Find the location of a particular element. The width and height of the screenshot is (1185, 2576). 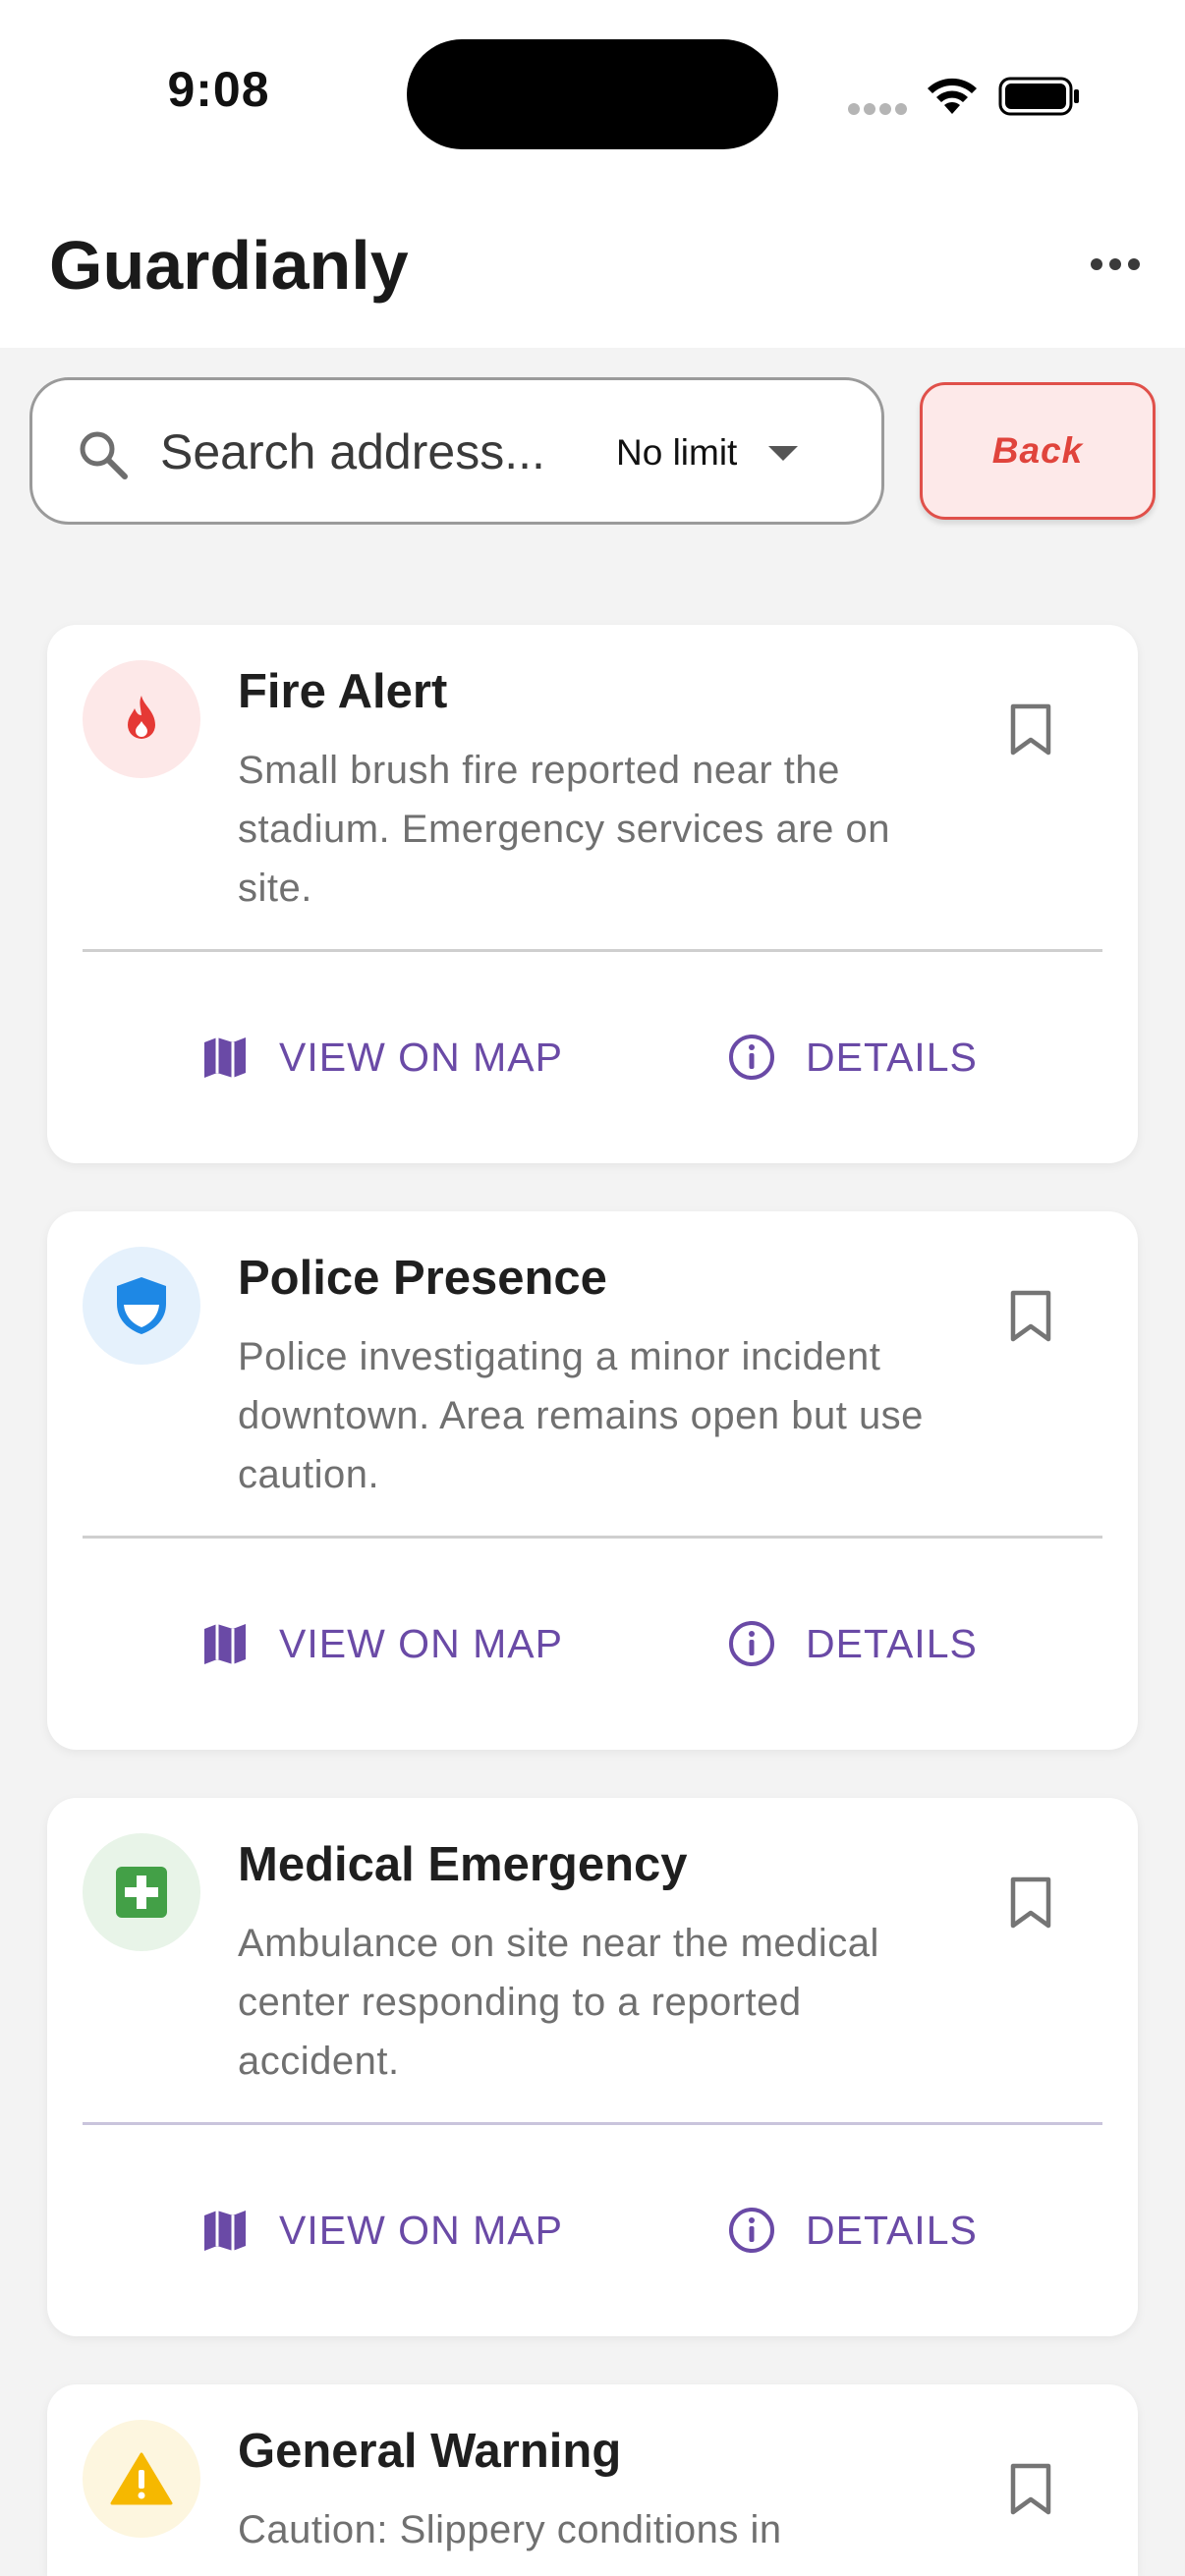

alert-title: Medical Emergency is located at coordinates (463, 1864).